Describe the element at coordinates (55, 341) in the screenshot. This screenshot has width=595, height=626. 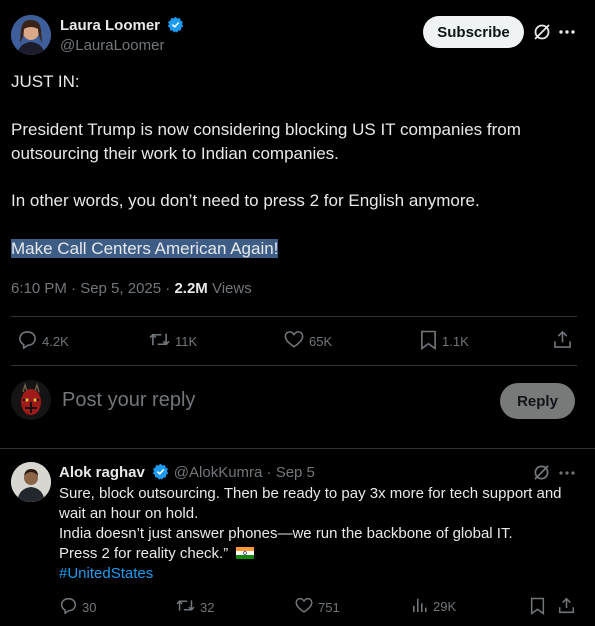
I see `reply-count: 4.2K` at that location.